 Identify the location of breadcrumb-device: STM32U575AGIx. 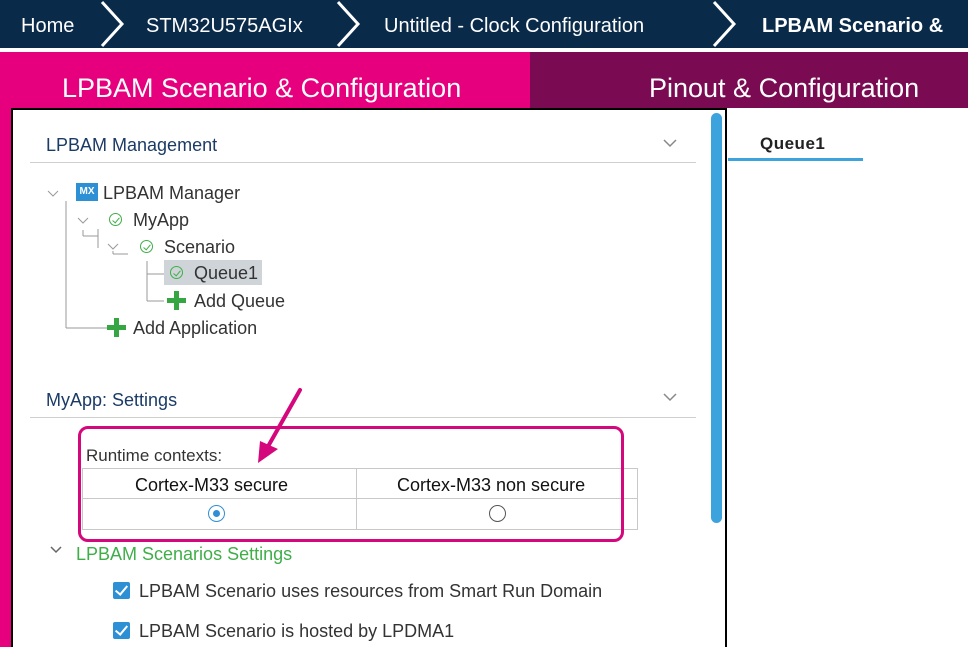
(224, 26).